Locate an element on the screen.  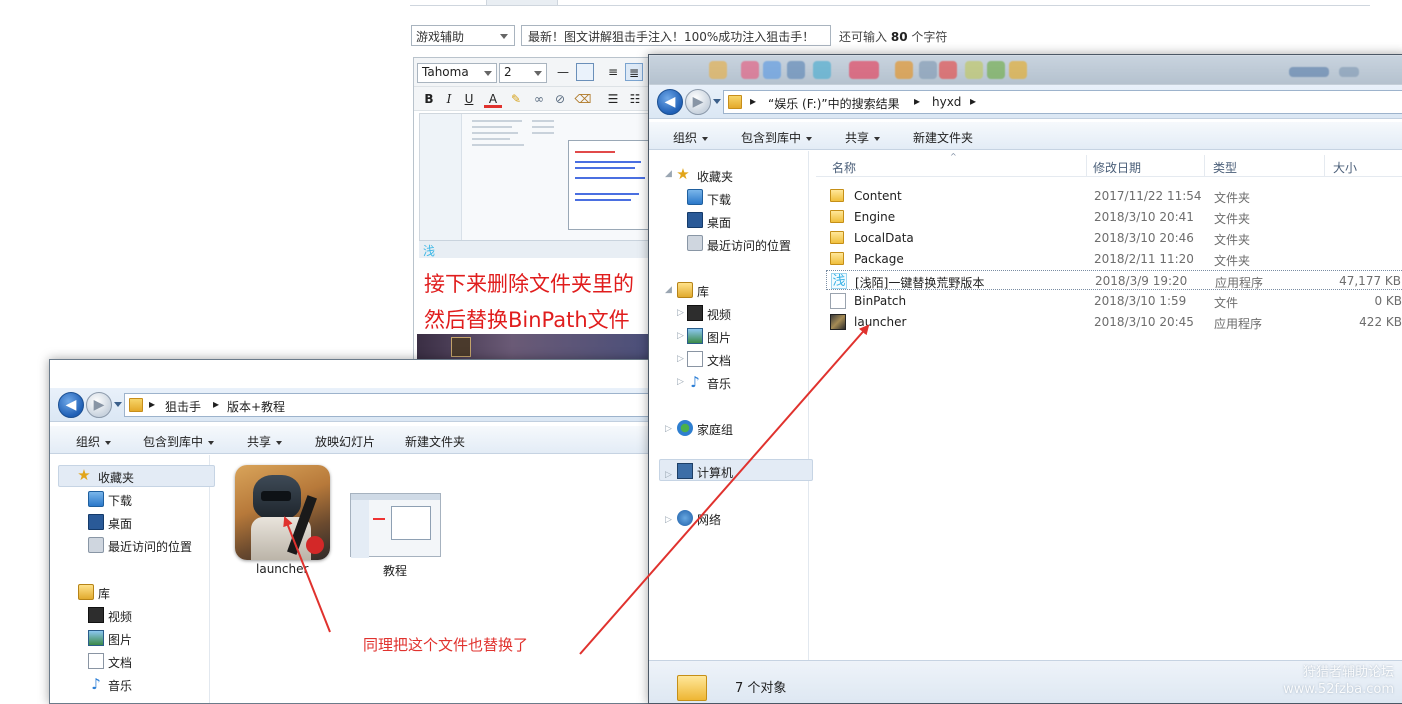
image-thumbnail-icon is located at coordinates (395, 525).